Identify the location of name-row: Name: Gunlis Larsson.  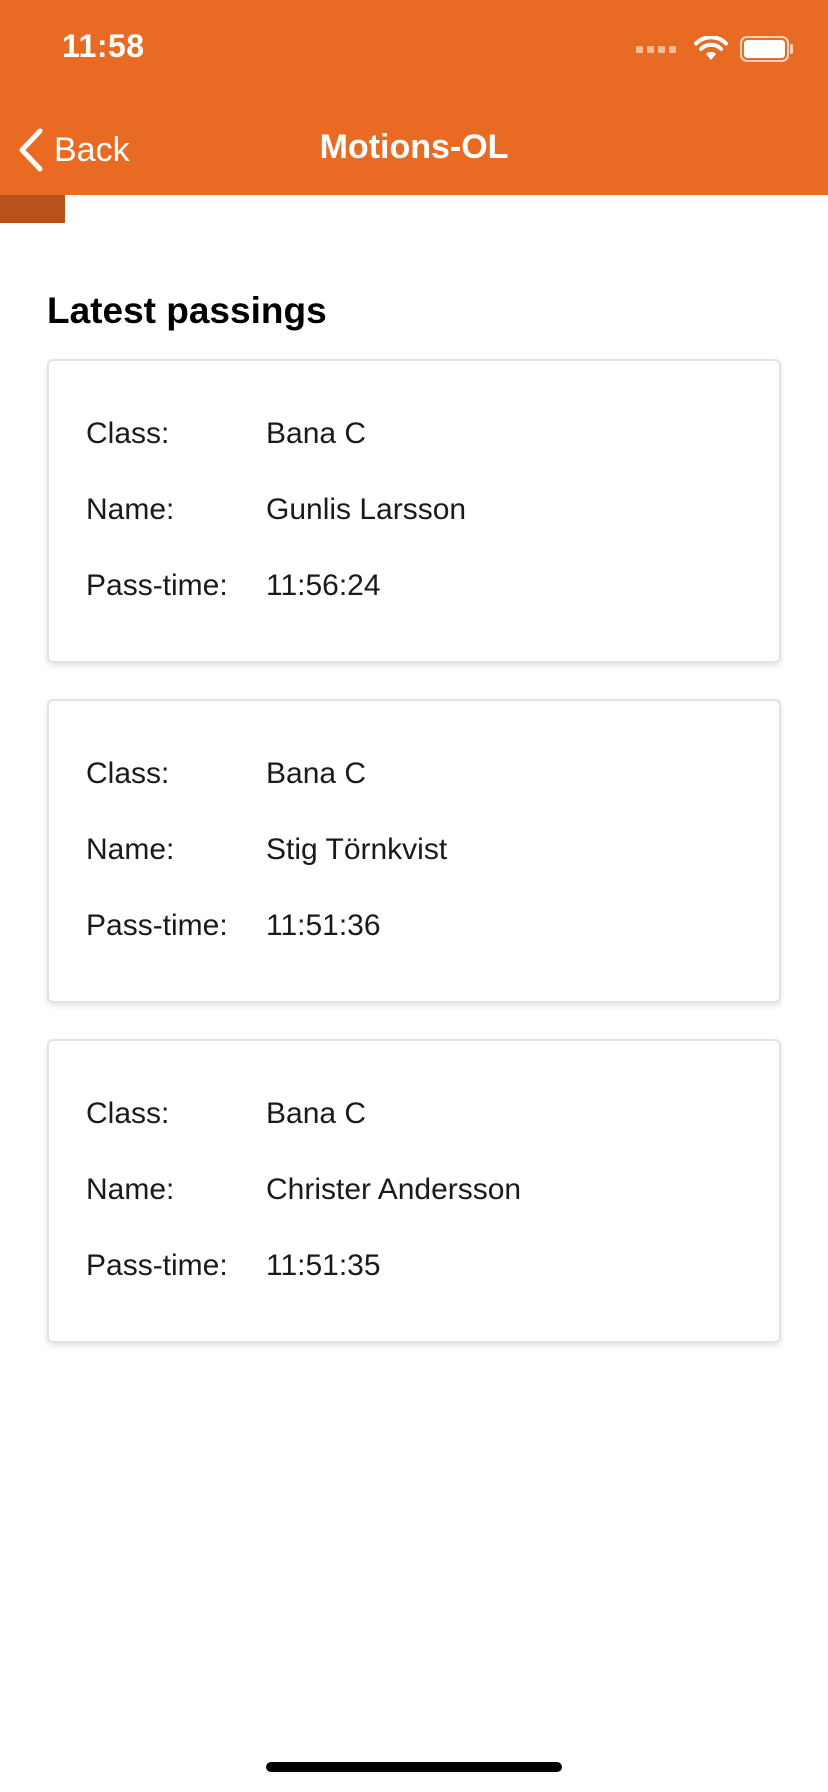
(414, 531).